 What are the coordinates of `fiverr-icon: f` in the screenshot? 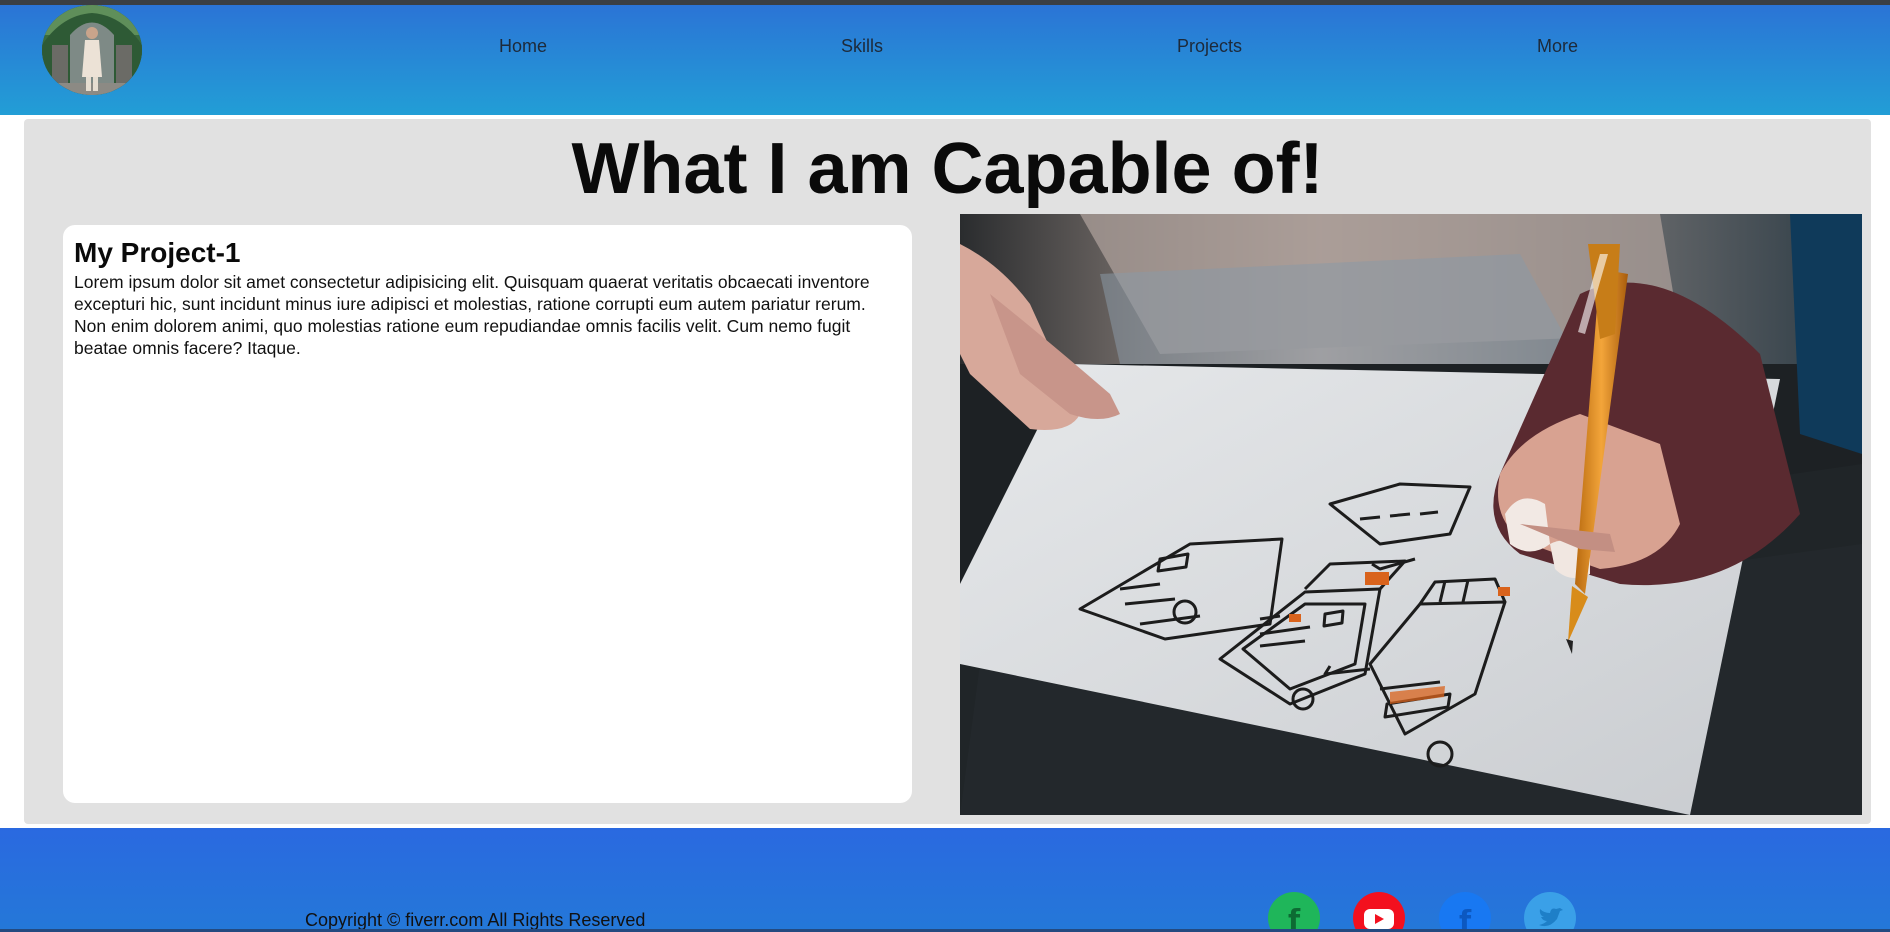 It's located at (1294, 912).